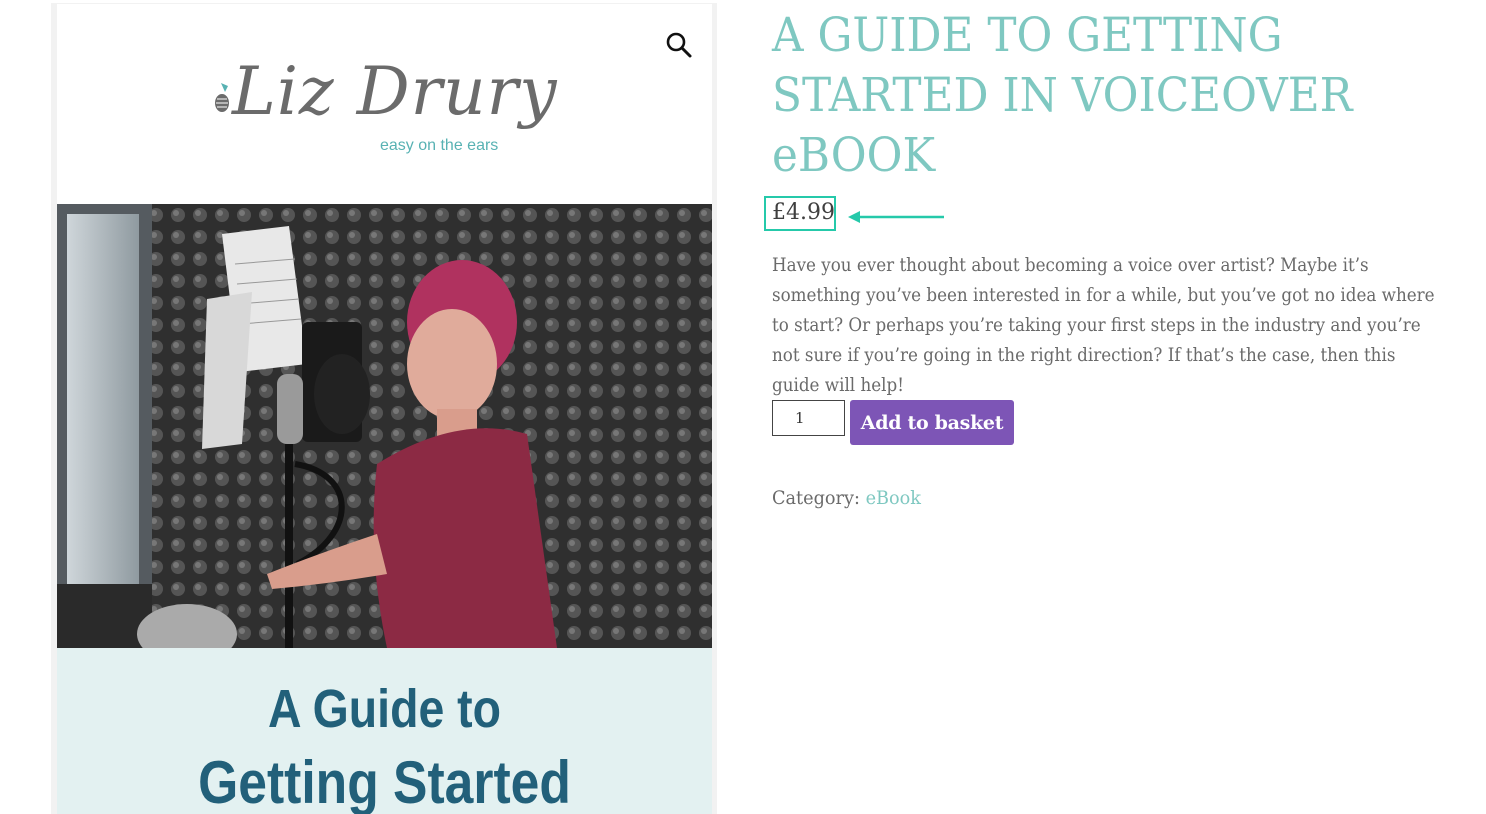 This screenshot has height=814, width=1486. Describe the element at coordinates (896, 217) in the screenshot. I see `arrow-left-icon` at that location.